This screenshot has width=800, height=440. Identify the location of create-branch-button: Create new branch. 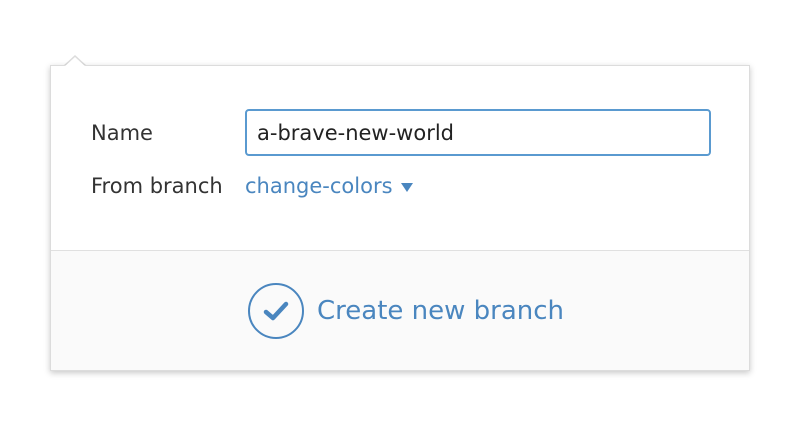
(406, 311).